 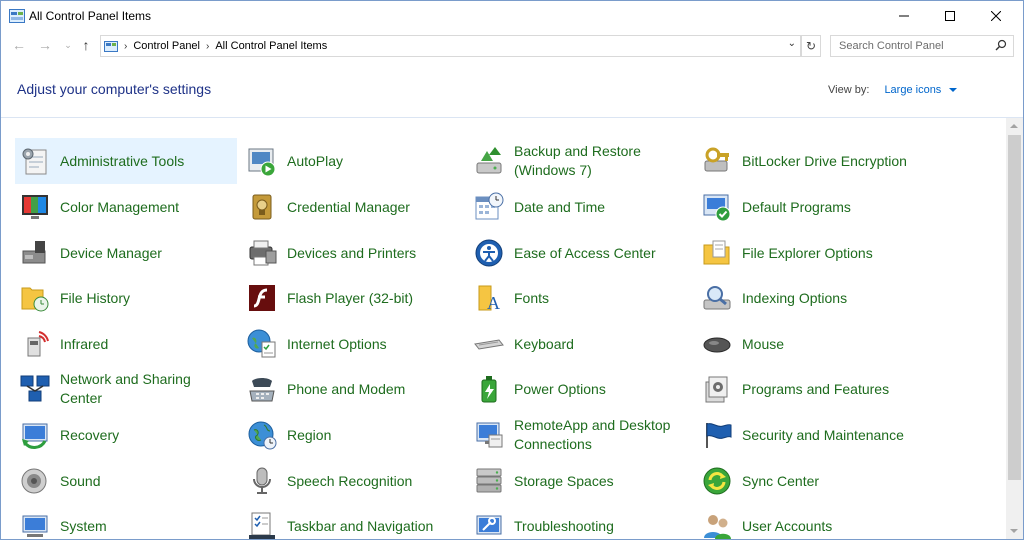 What do you see at coordinates (512, 16) in the screenshot?
I see `title-bar: All Control Panel Items` at bounding box center [512, 16].